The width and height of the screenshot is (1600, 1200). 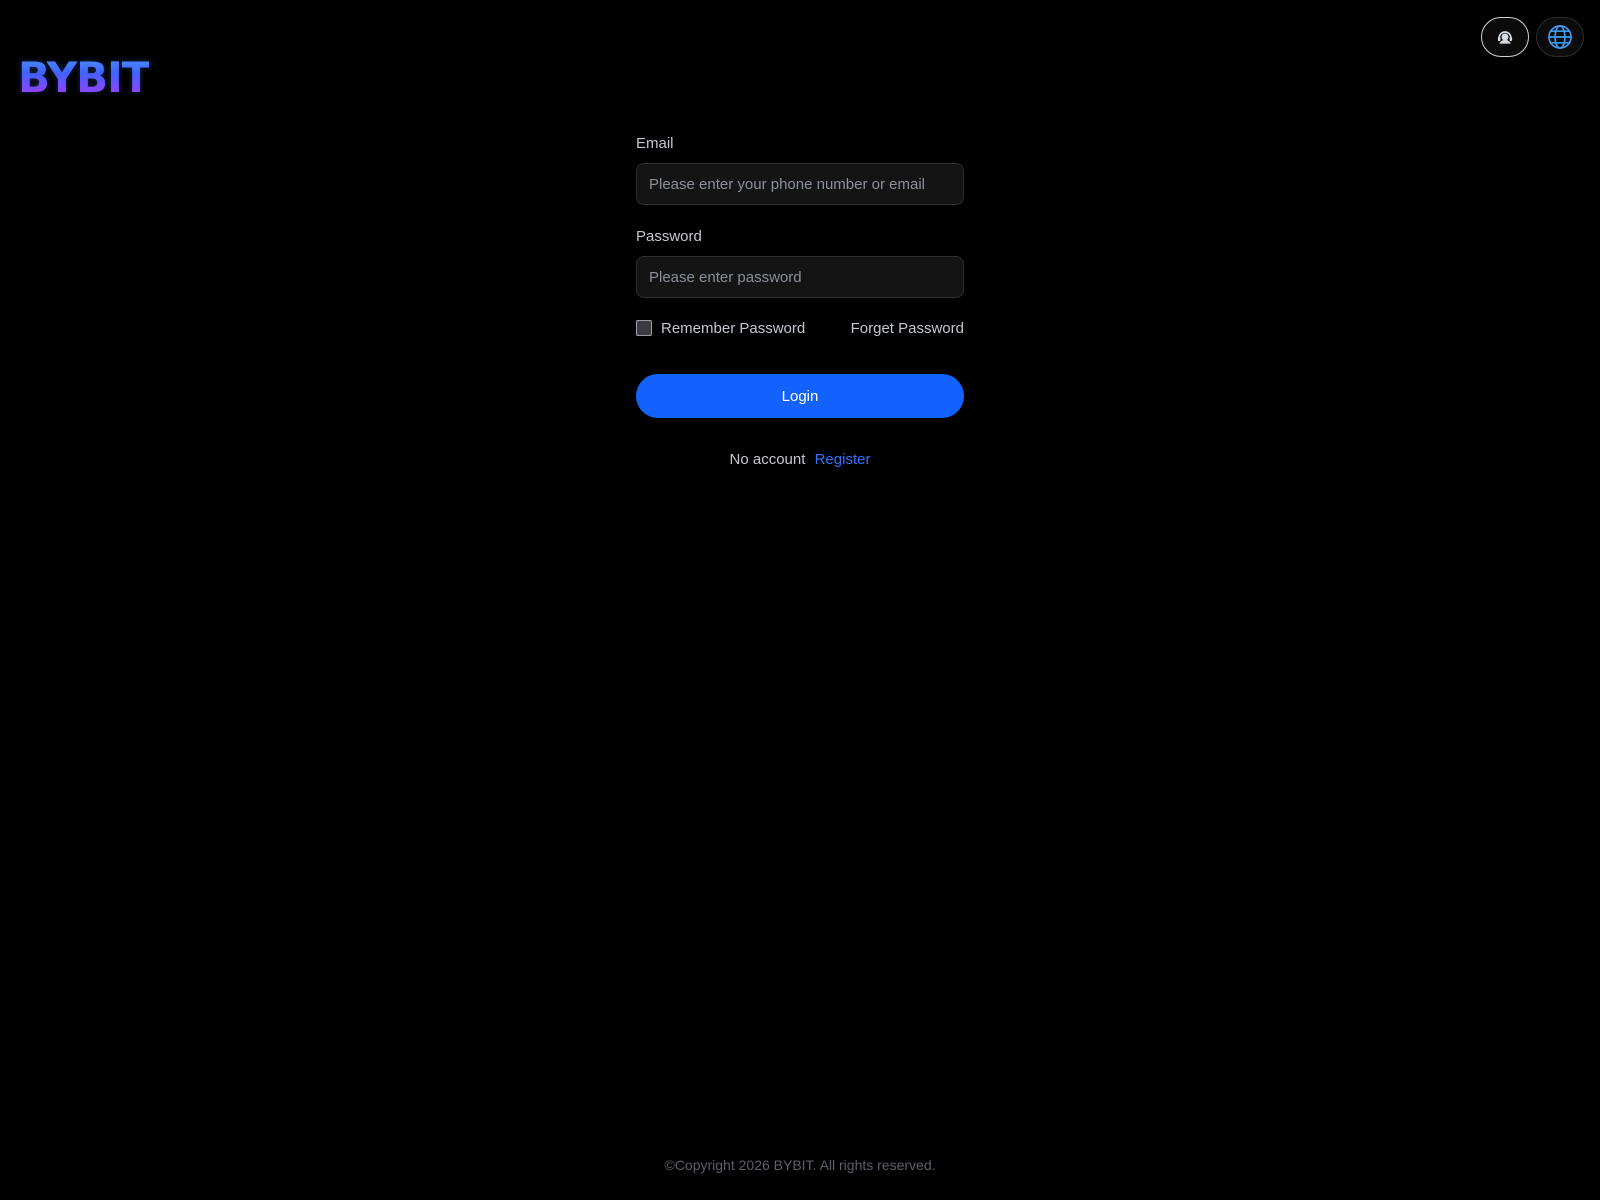 What do you see at coordinates (644, 328) in the screenshot?
I see `remember-checkbox` at bounding box center [644, 328].